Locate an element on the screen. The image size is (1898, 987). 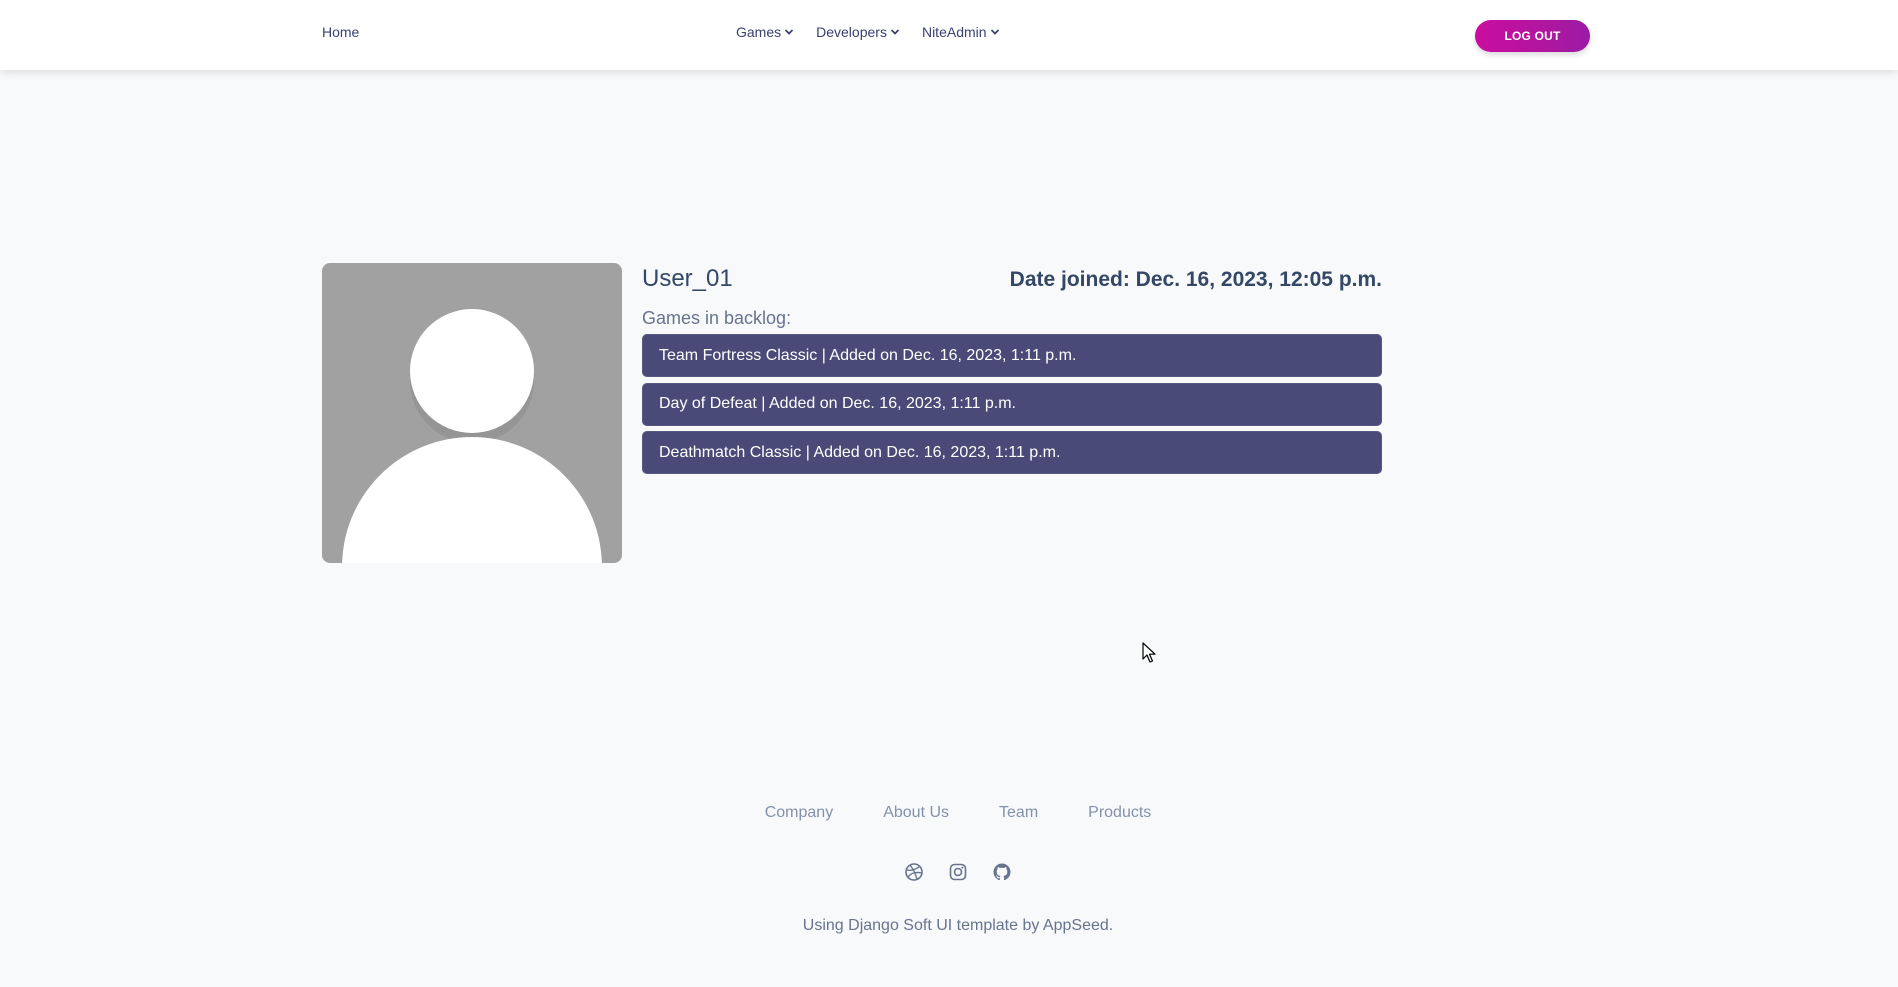
navbar: Home Games Developers NiteAdmin LOG OUT is located at coordinates (949, 35).